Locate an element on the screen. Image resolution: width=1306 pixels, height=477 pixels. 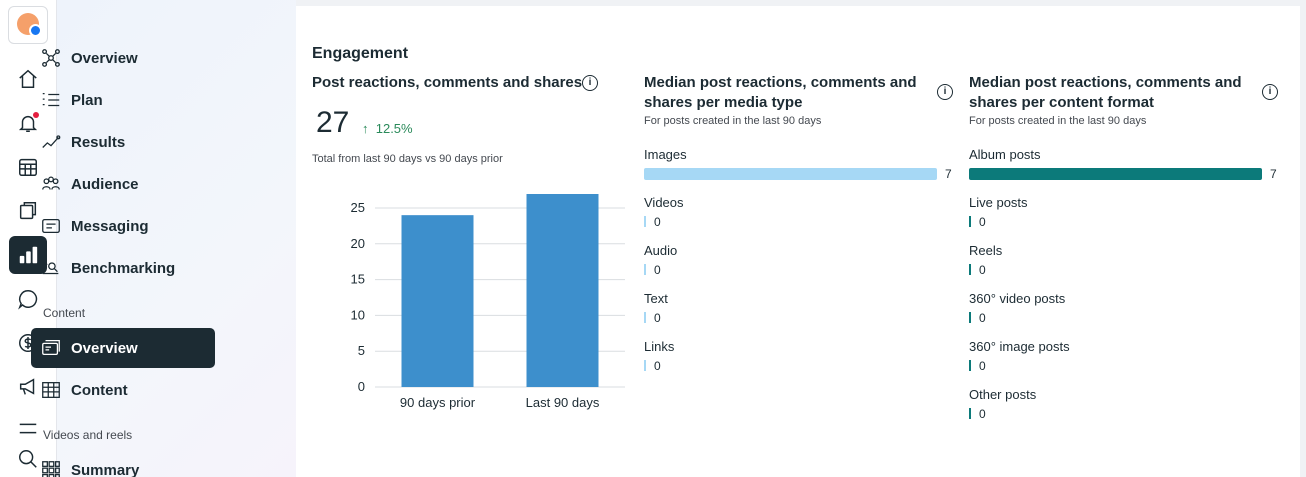
bar-label: 360° image posts is located at coordinates (1019, 346).